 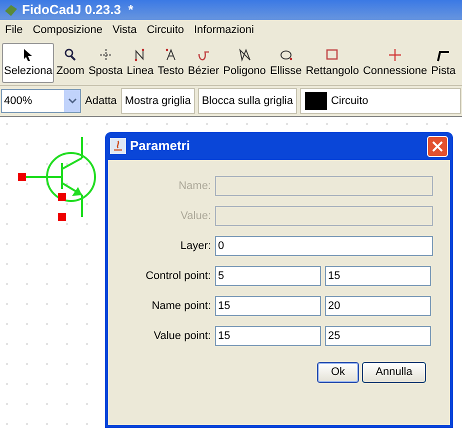 What do you see at coordinates (180, 306) in the screenshot?
I see `field-label: Name point:` at bounding box center [180, 306].